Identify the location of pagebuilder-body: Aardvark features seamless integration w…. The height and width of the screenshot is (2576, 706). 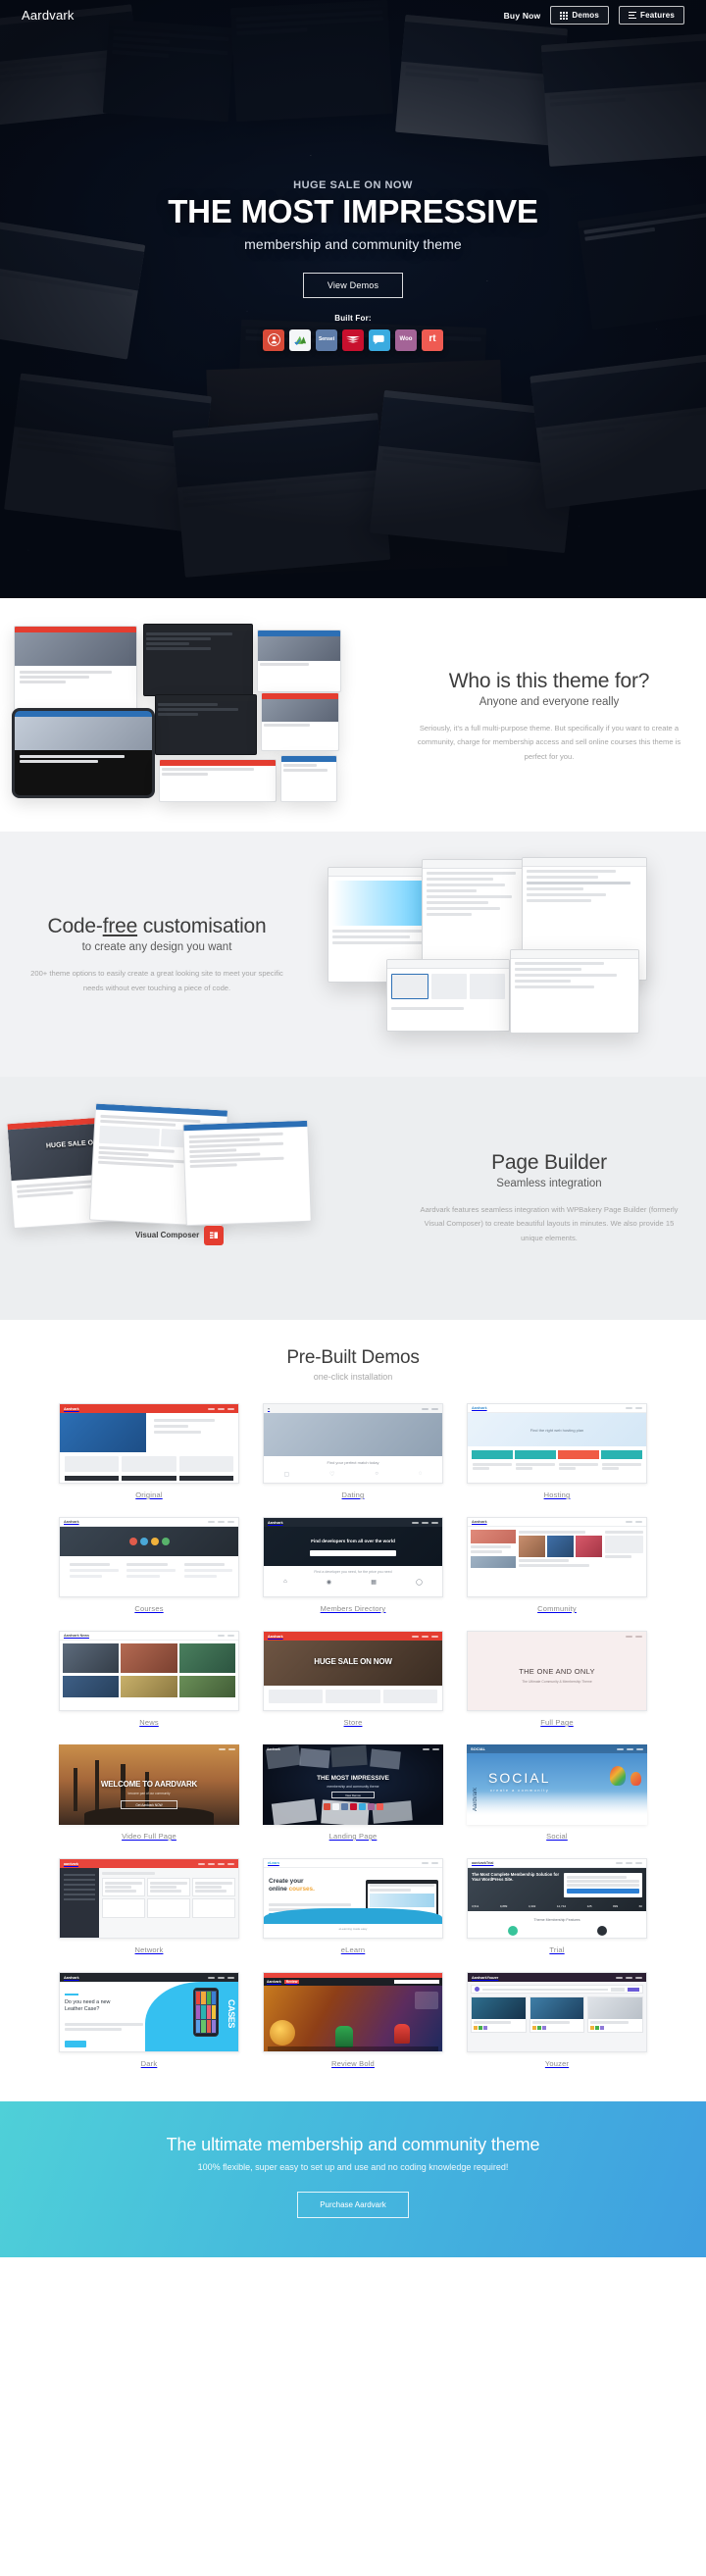
(549, 1223).